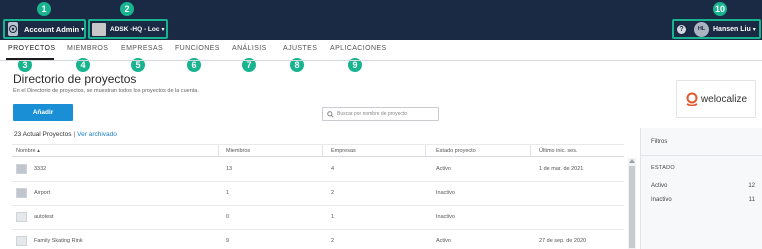 The image size is (762, 249). Describe the element at coordinates (58, 241) in the screenshot. I see `cell-name: Family Skating Rink` at that location.